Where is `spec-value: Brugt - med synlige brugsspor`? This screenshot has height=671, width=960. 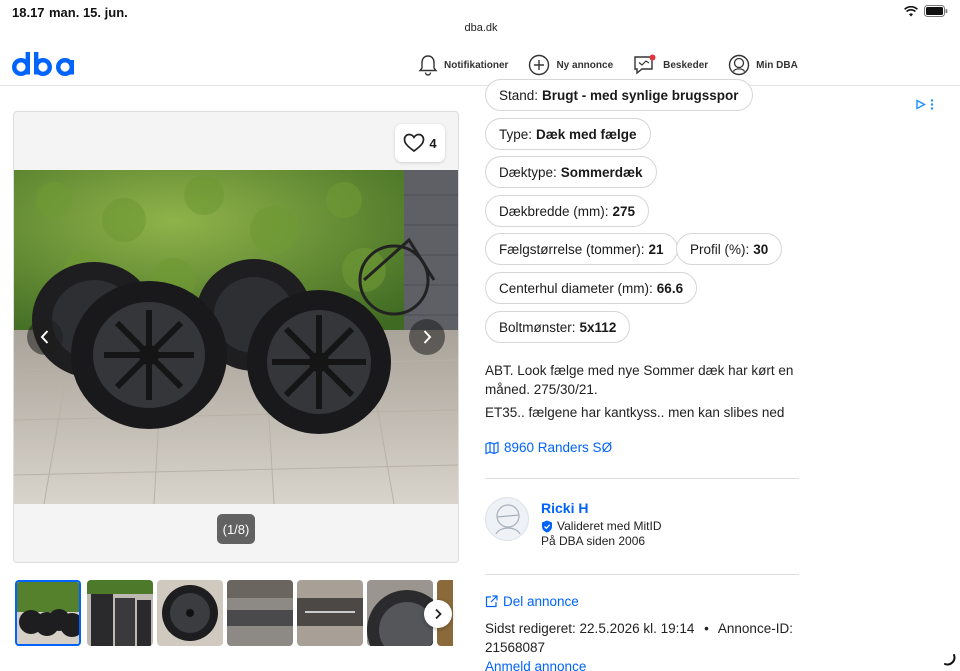 spec-value: Brugt - med synlige brugsspor is located at coordinates (640, 95).